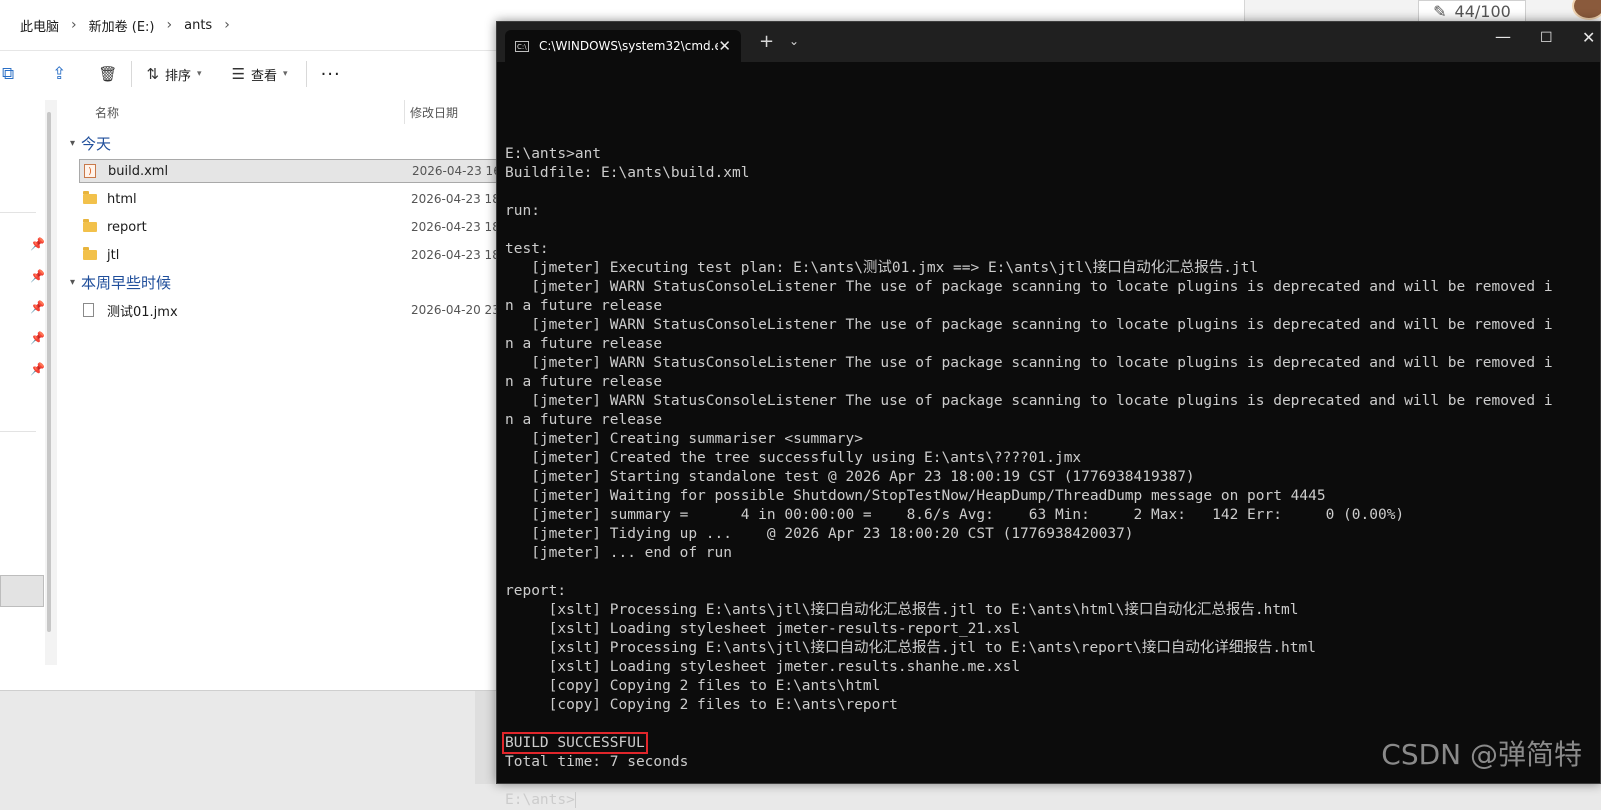  I want to click on folder-icon, so click(91, 253).